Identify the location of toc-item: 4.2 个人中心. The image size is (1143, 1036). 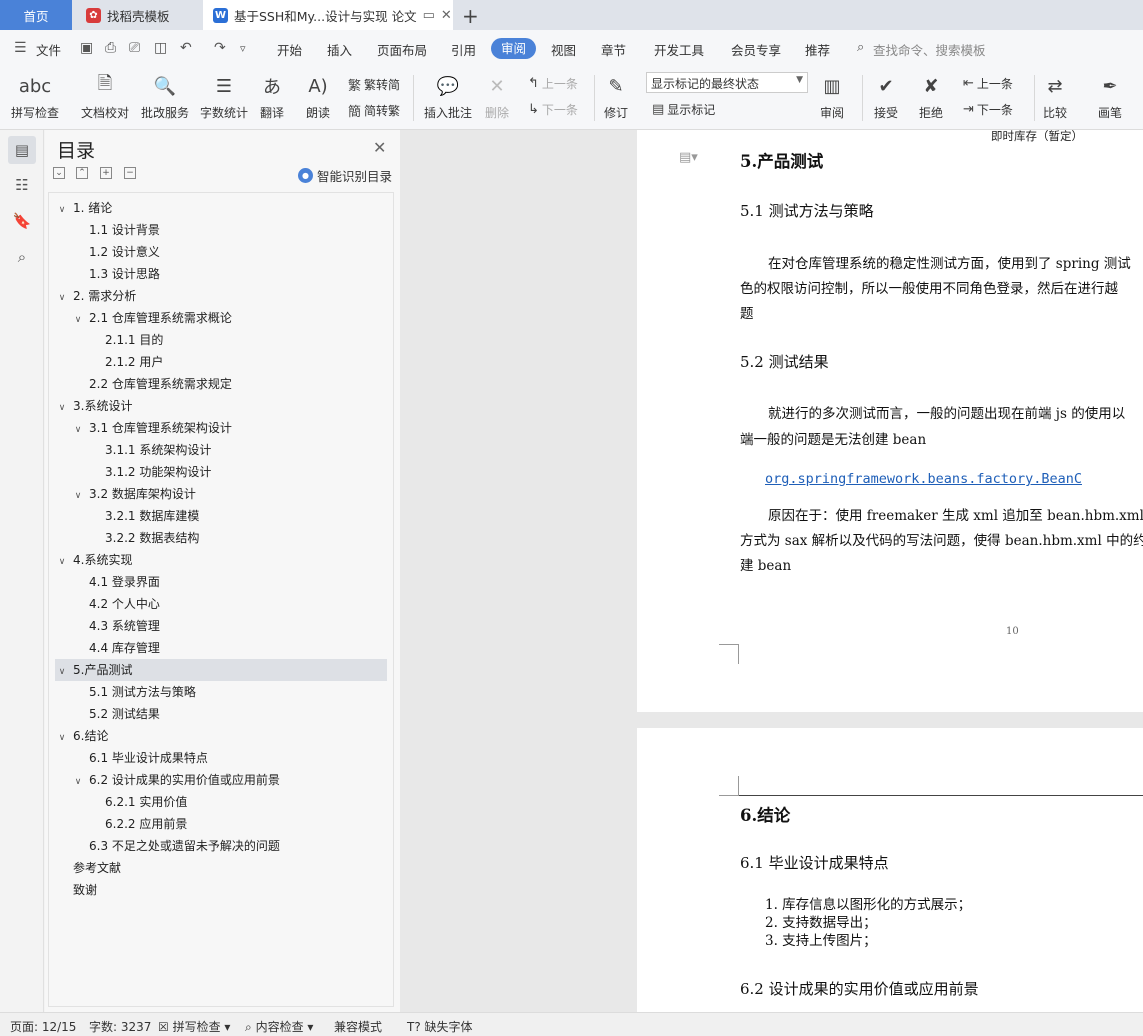
(221, 604).